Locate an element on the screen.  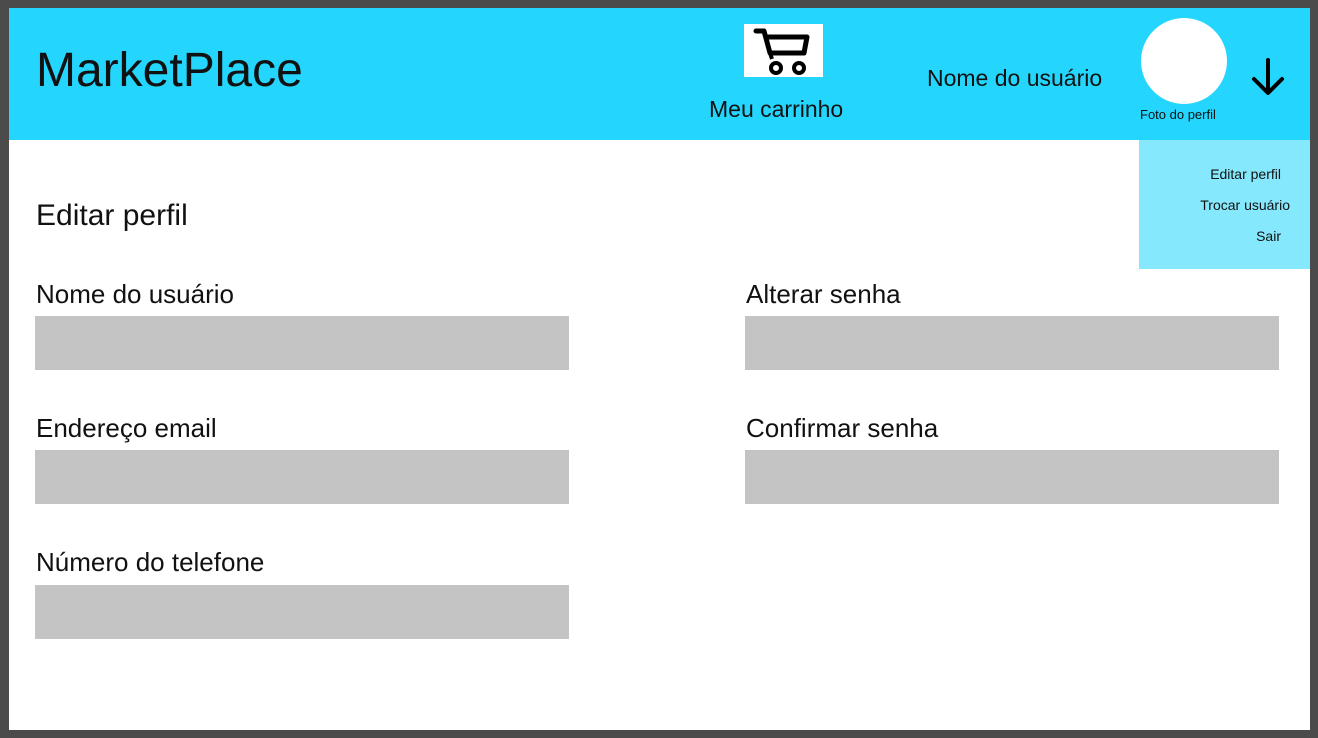
email-label: Endereço email is located at coordinates (126, 428).